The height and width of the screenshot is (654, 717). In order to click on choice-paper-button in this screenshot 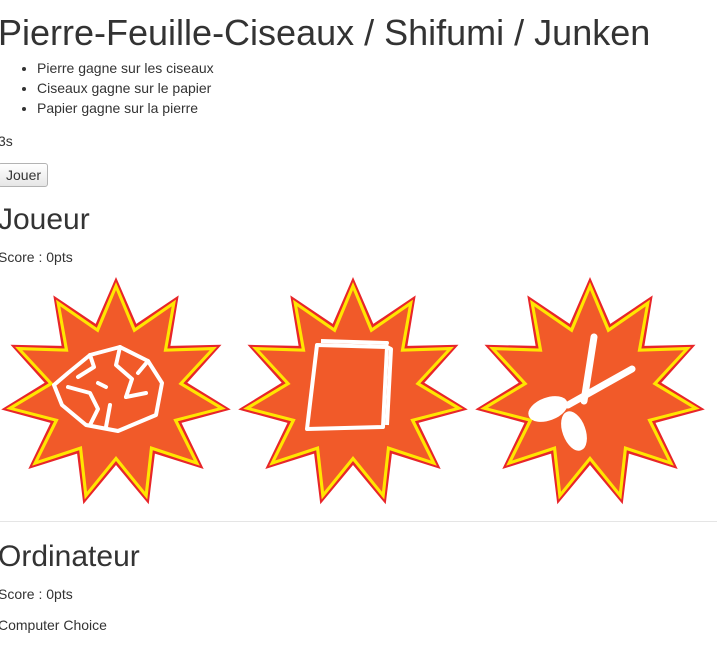, I will do `click(353, 393)`.